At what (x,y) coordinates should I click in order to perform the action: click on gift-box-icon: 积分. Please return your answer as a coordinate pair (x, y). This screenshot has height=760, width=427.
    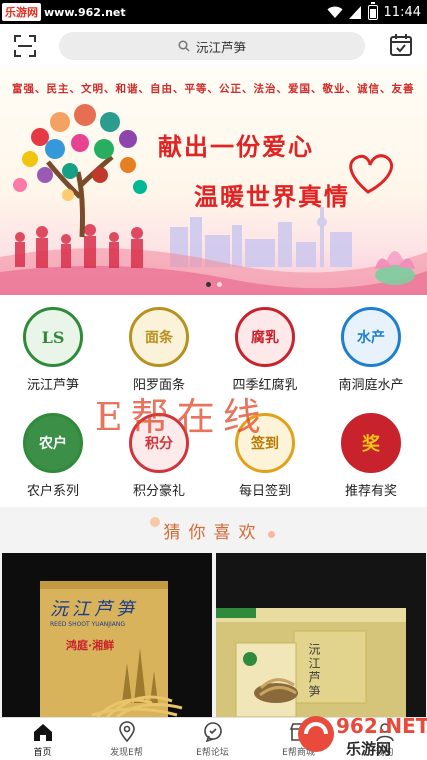
    Looking at the image, I should click on (159, 443).